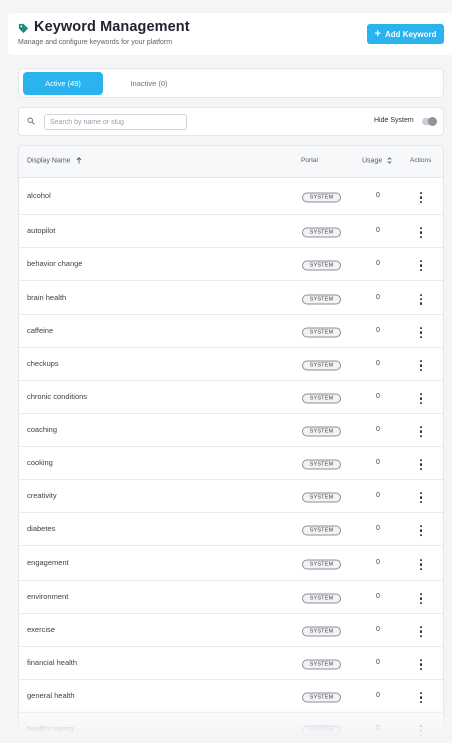 The image size is (452, 743). I want to click on keyword-name: checkups, so click(43, 363).